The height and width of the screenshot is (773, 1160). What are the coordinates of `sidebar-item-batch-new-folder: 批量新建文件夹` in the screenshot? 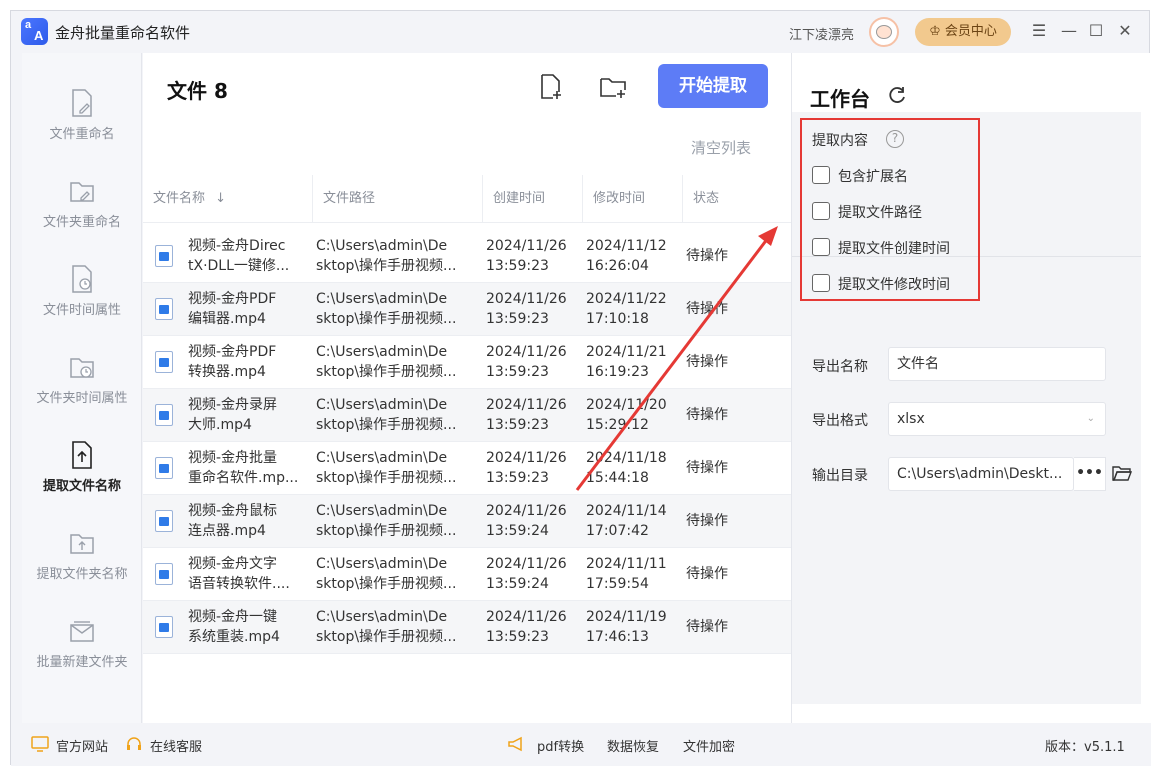 It's located at (82, 649).